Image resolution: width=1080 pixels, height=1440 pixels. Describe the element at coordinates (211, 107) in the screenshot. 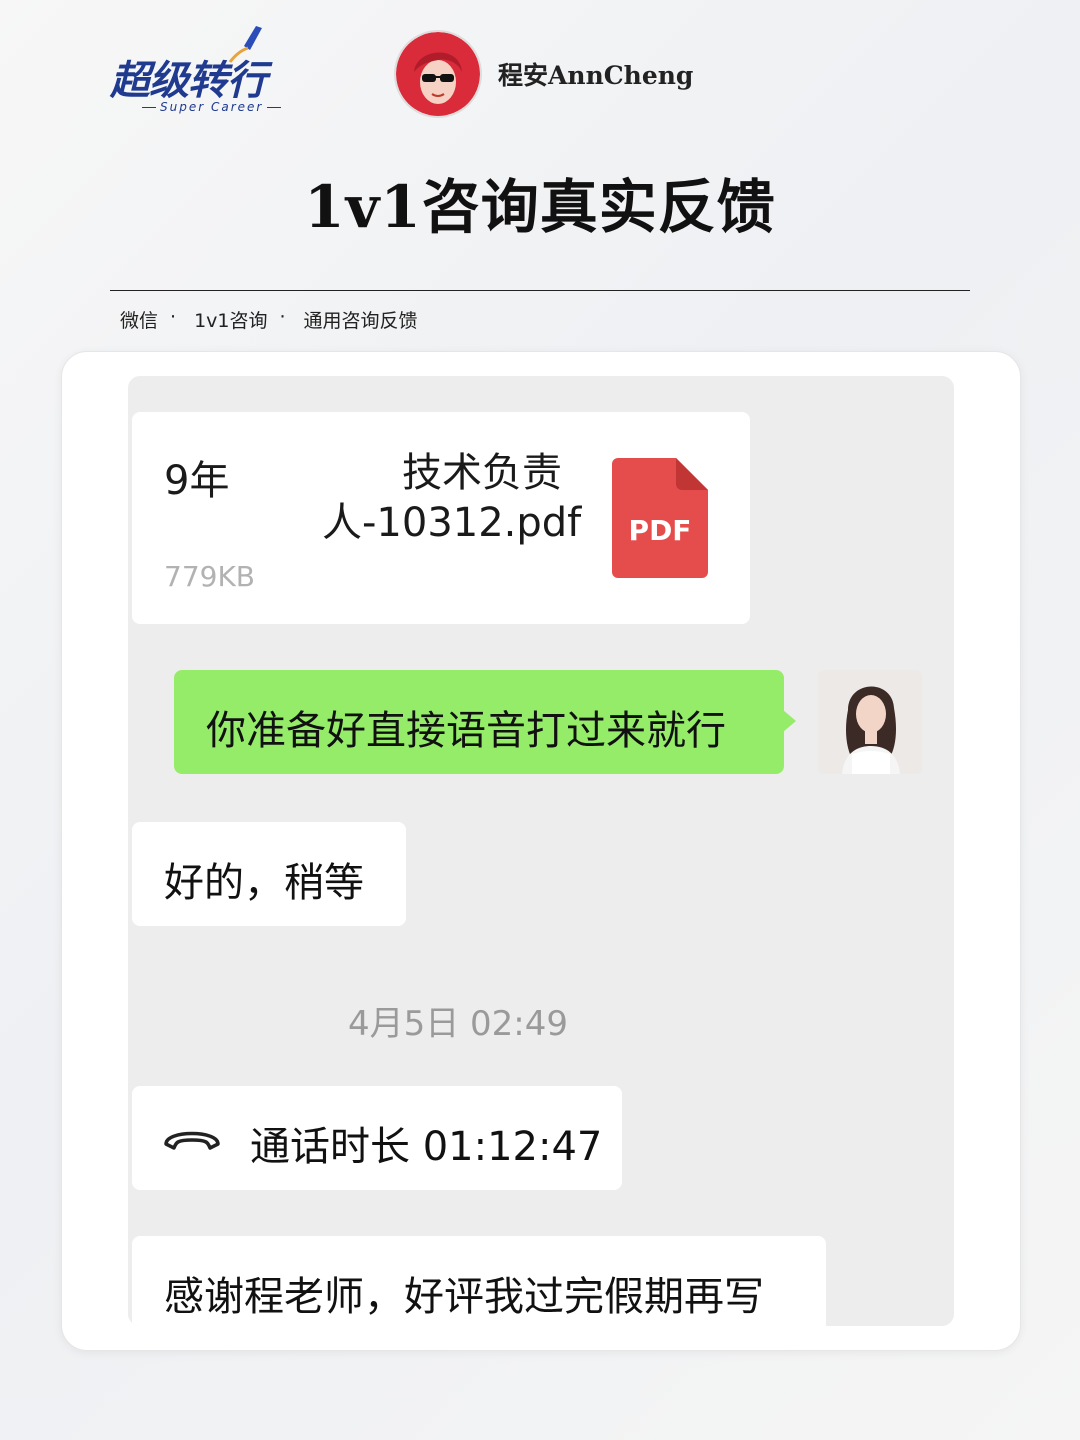

I see `logo-subtitle: Super Career` at that location.